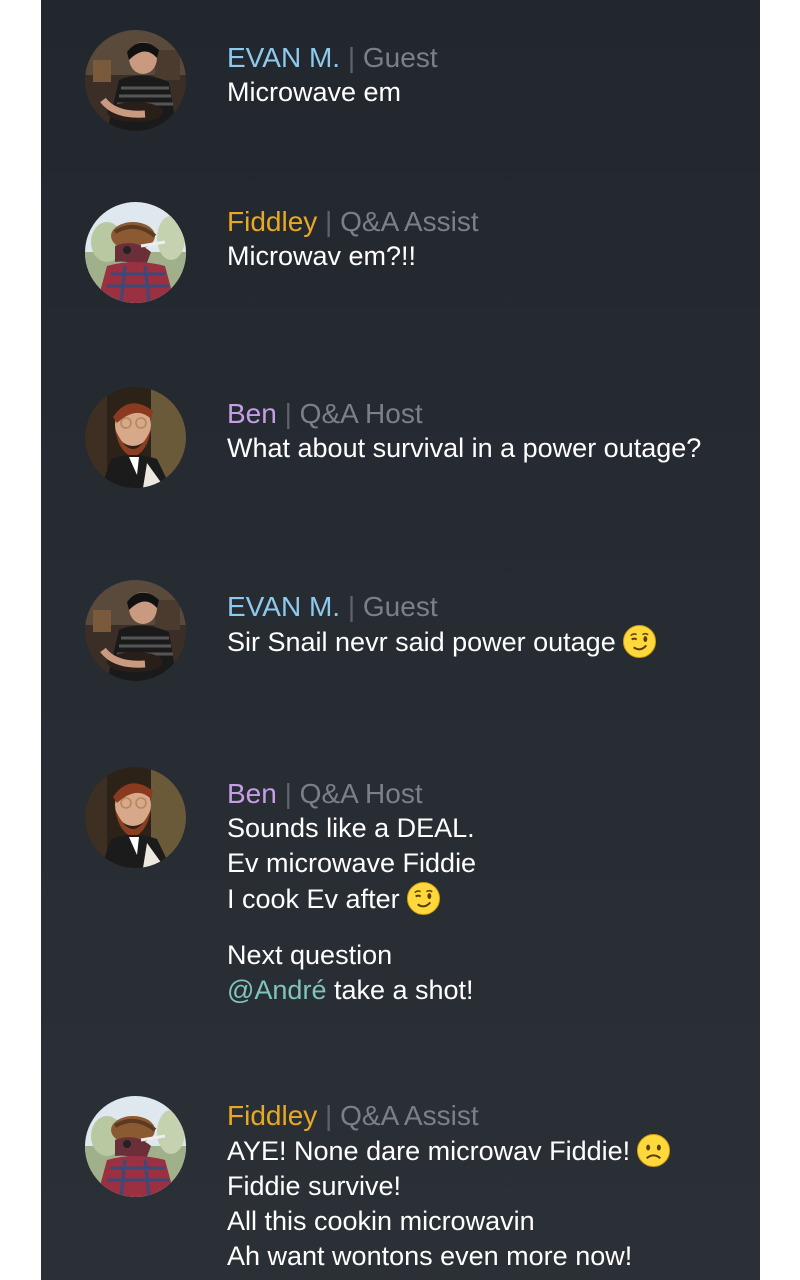 This screenshot has height=1280, width=800. I want to click on message-text: I cook Ev after, so click(493, 899).